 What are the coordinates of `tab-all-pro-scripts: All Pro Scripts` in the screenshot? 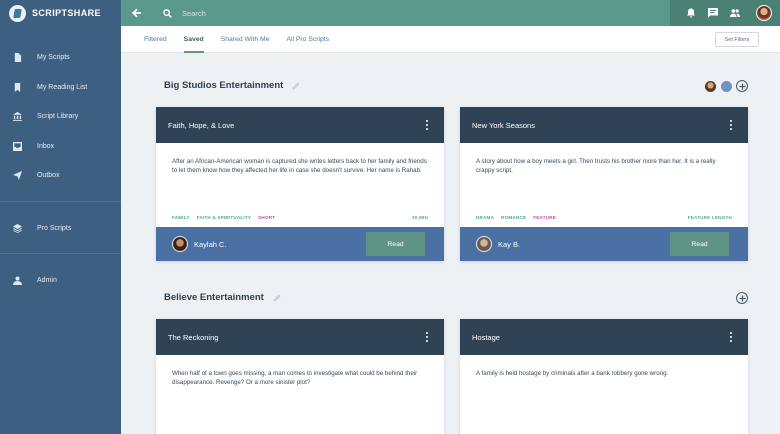 It's located at (307, 39).